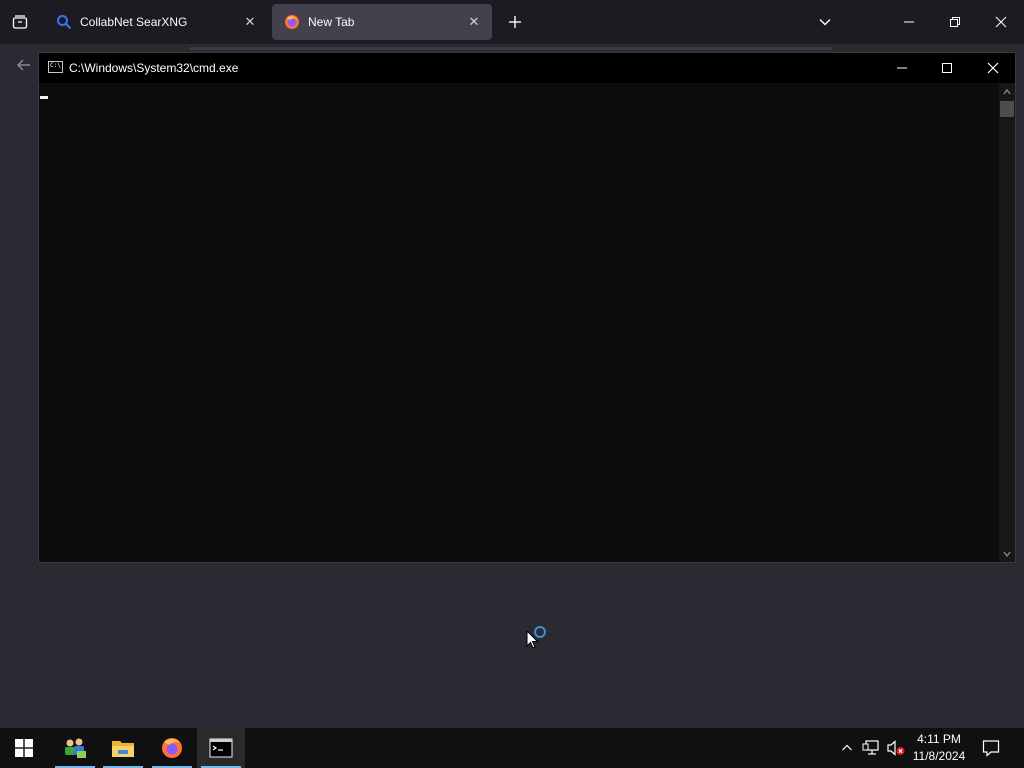 Image resolution: width=1024 pixels, height=768 pixels. What do you see at coordinates (44, 97) in the screenshot?
I see `text-cursor` at bounding box center [44, 97].